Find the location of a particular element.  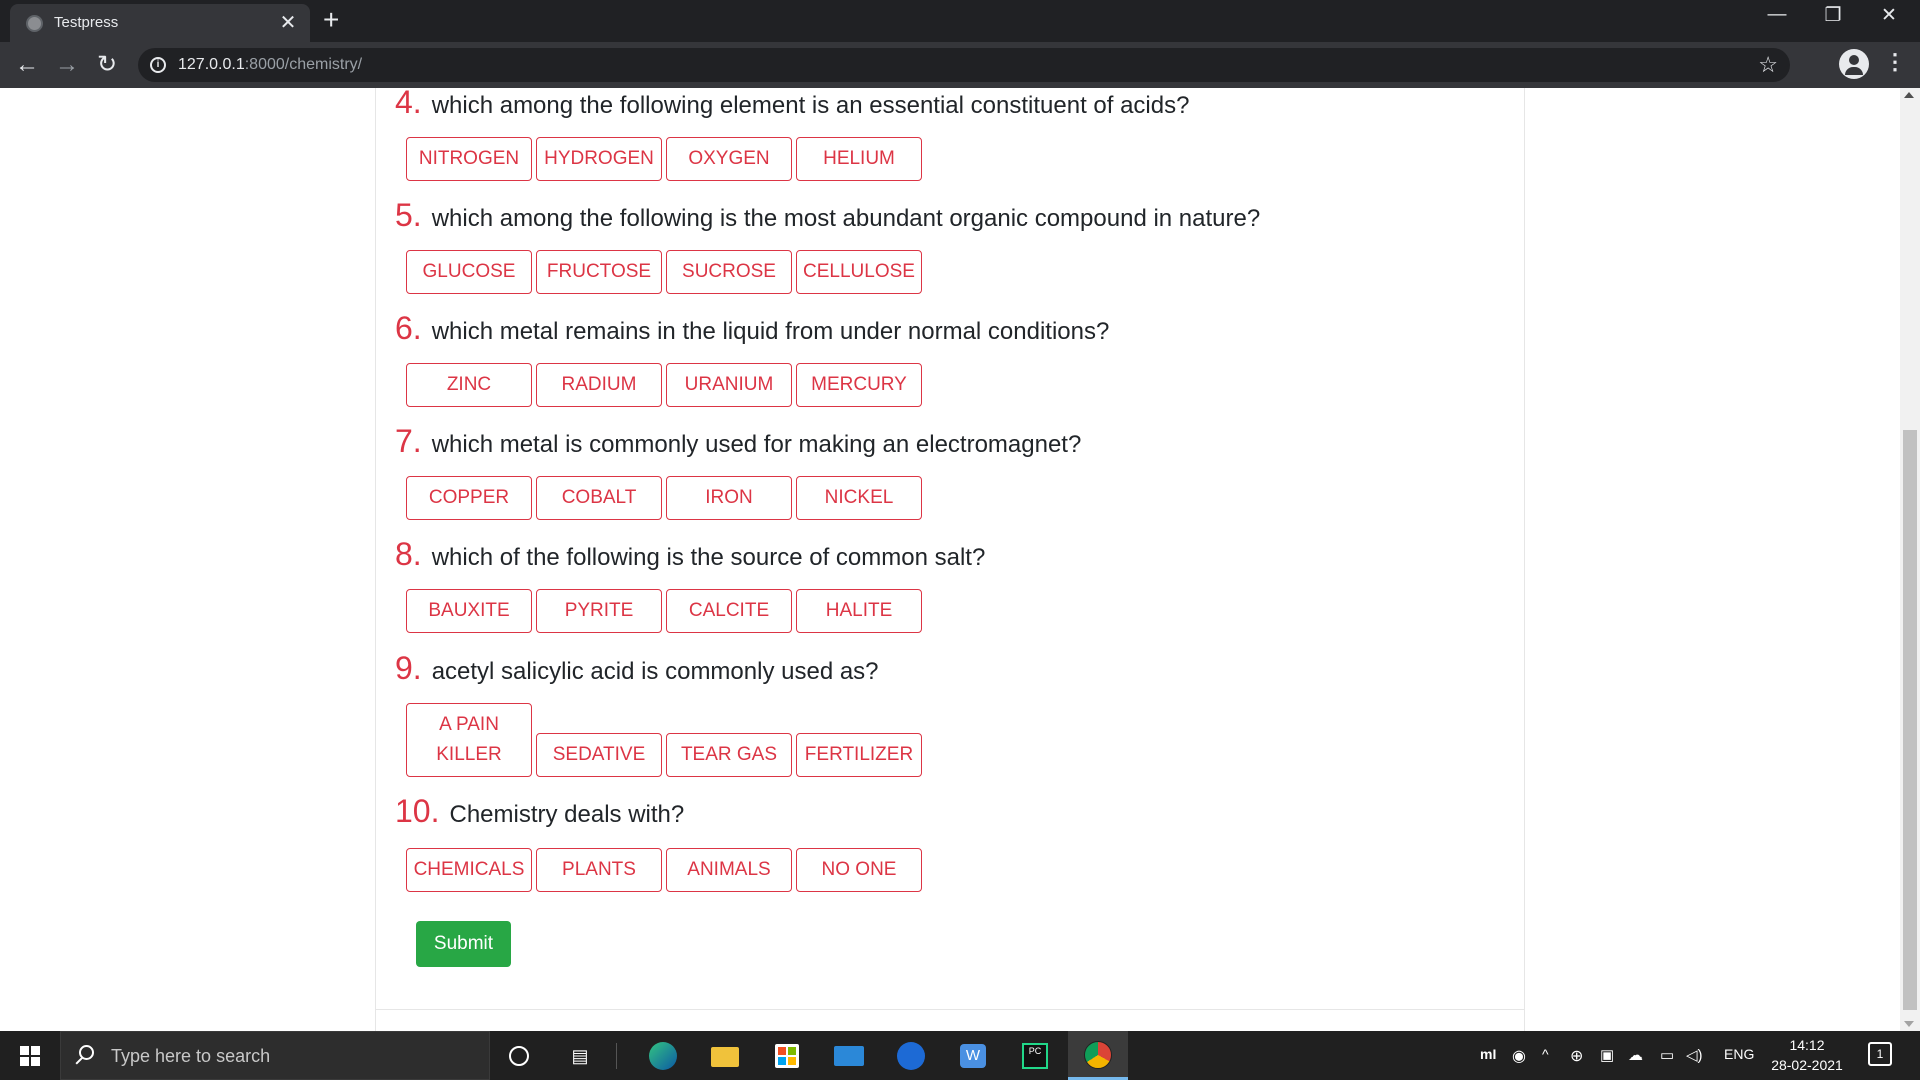

new-tab-button: + is located at coordinates (331, 20).